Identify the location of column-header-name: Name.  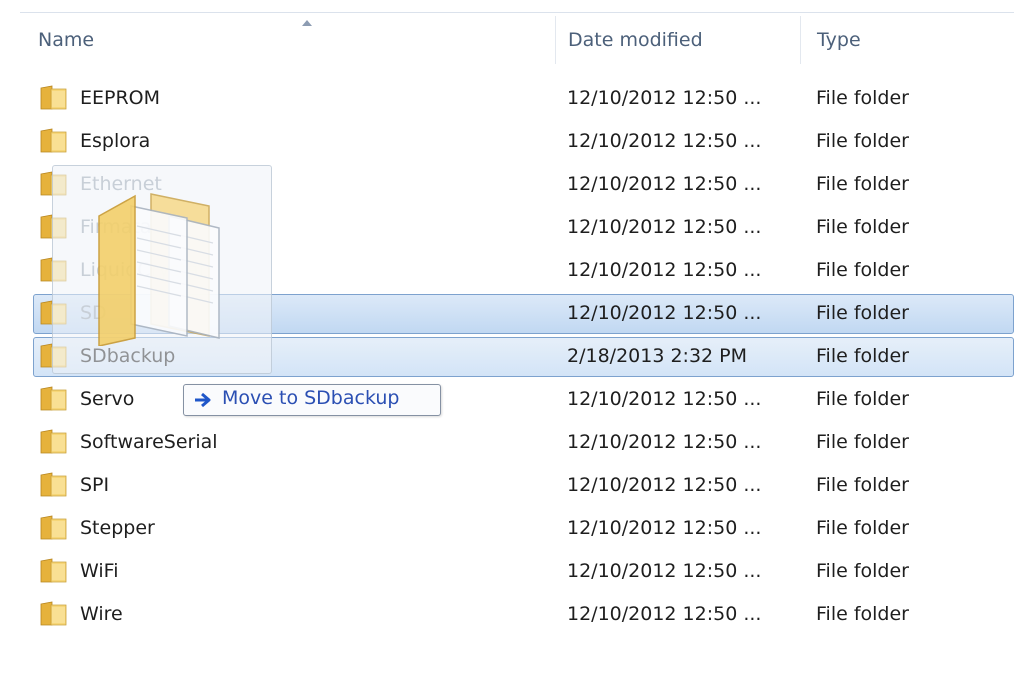
(287, 40).